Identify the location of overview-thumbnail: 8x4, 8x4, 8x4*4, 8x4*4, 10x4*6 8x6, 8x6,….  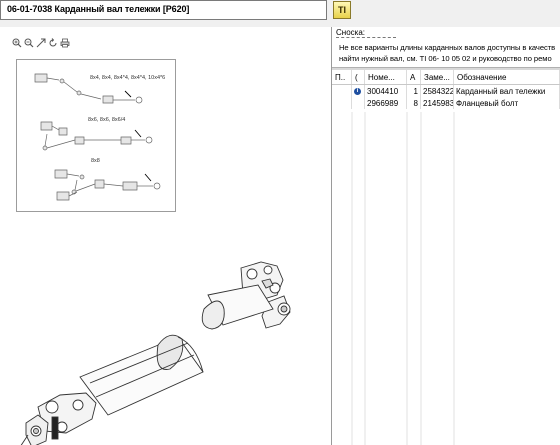
(96, 135).